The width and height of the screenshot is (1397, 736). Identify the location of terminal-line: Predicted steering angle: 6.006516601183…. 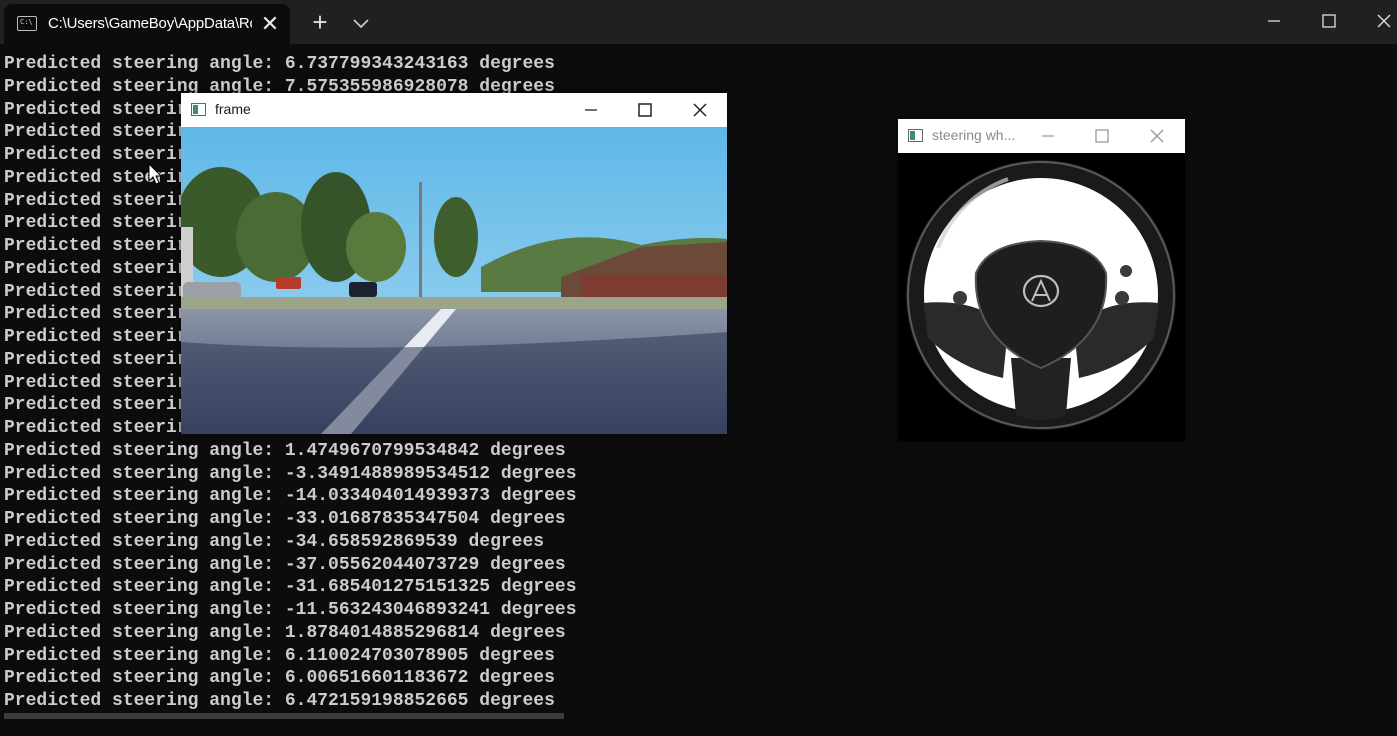
(279, 678).